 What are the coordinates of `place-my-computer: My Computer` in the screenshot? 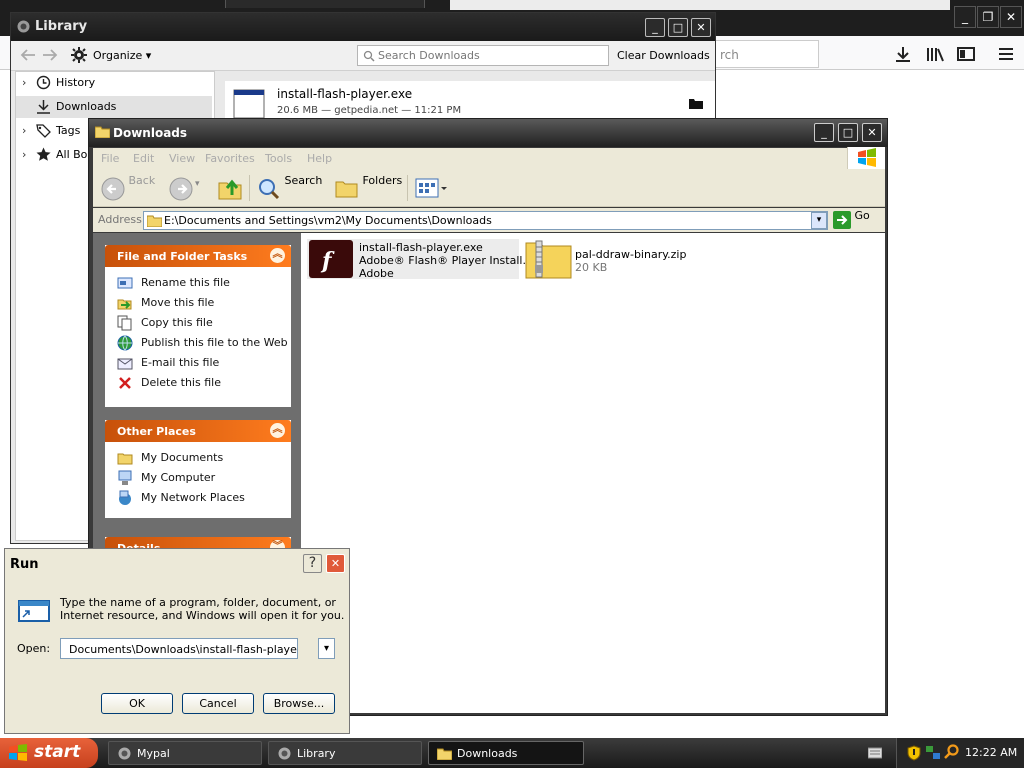 It's located at (166, 479).